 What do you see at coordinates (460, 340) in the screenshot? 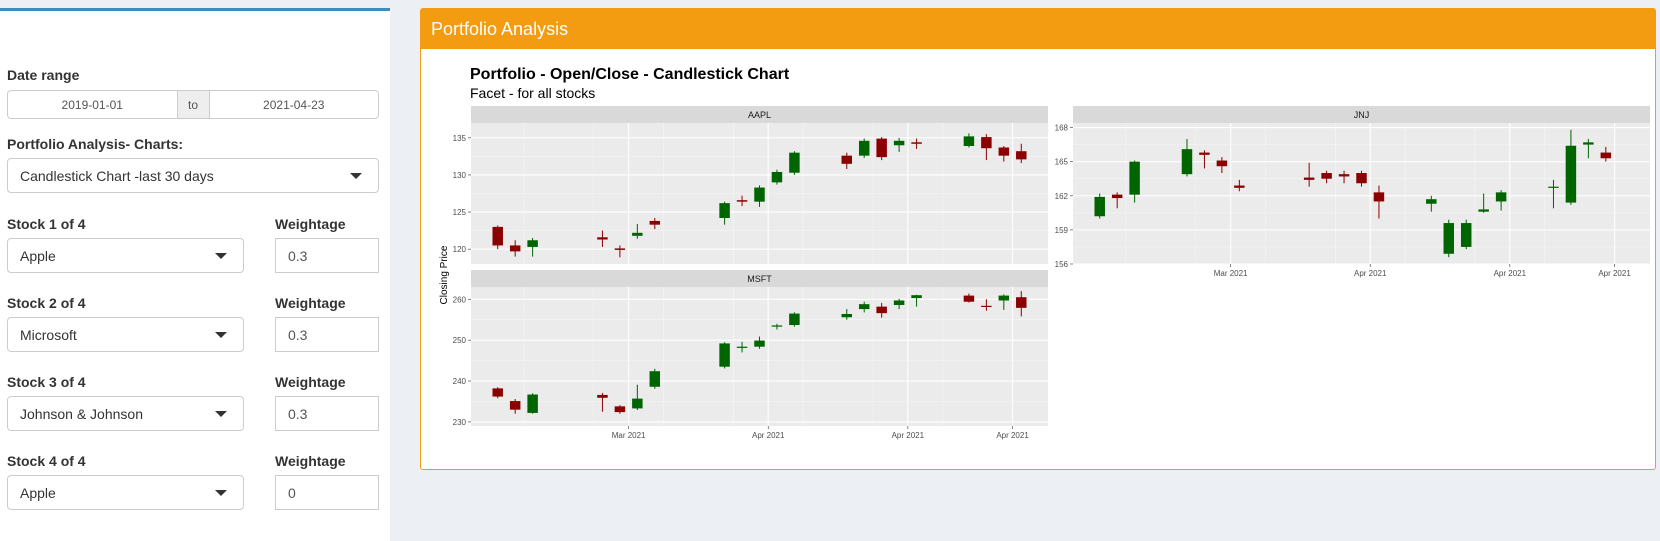
I see `msft-y-tick-label: 250` at bounding box center [460, 340].